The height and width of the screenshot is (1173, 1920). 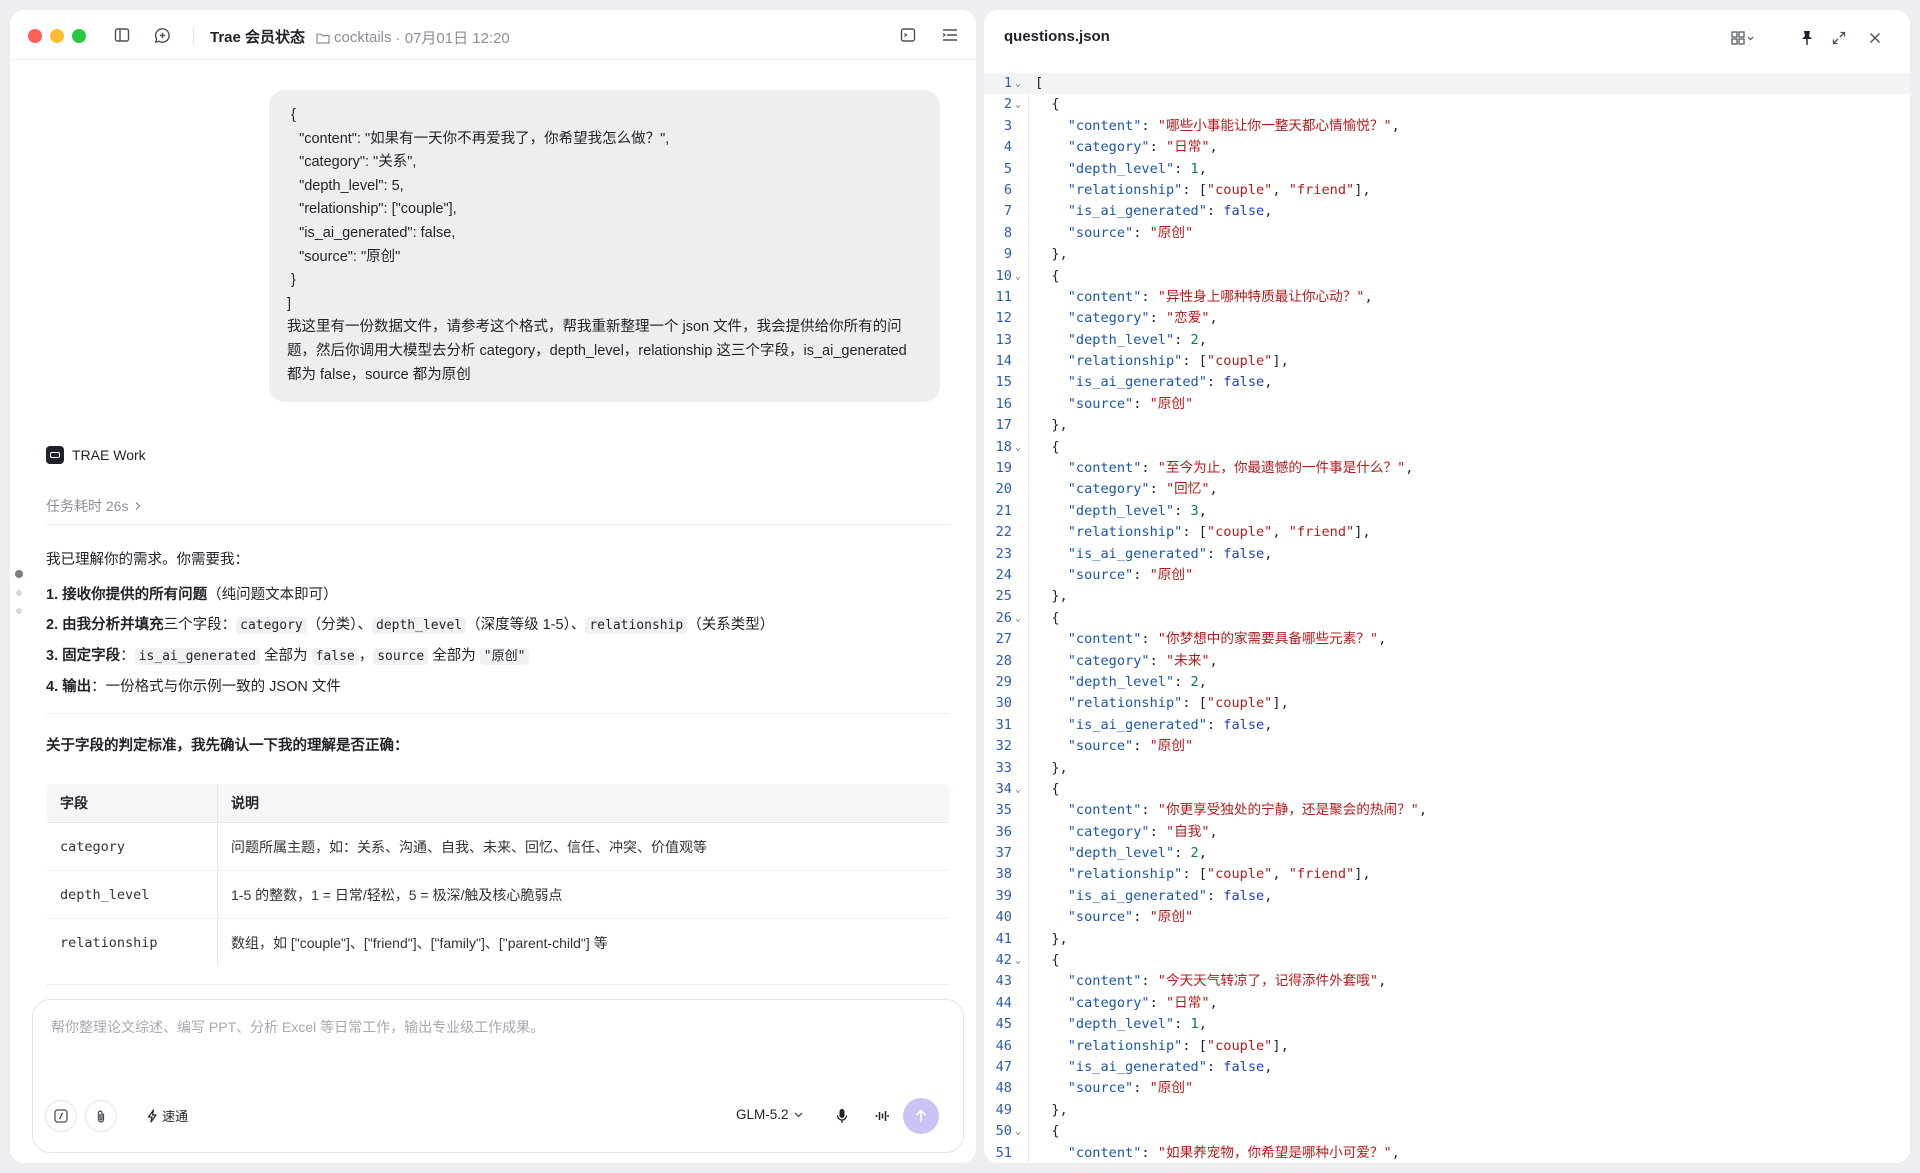 I want to click on attach-button, so click(x=101, y=1116).